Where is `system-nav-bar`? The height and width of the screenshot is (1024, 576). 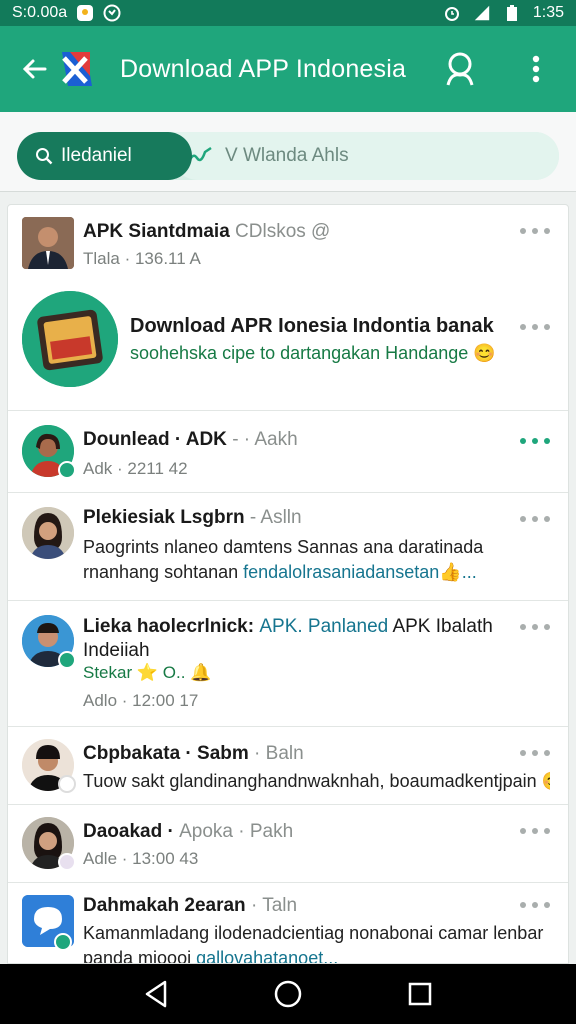
system-nav-bar is located at coordinates (288, 994).